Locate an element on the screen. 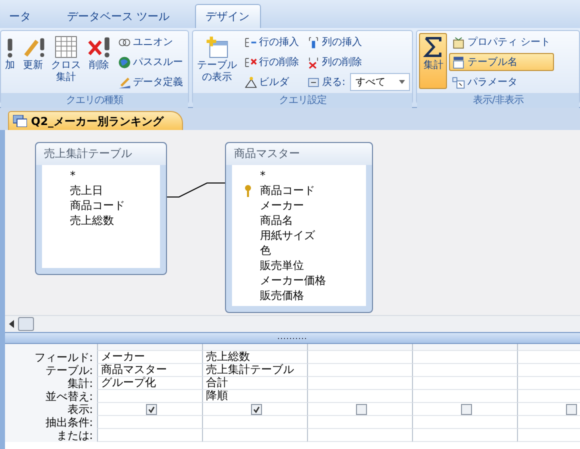 The height and width of the screenshot is (449, 580). join-line is located at coordinates (196, 190).